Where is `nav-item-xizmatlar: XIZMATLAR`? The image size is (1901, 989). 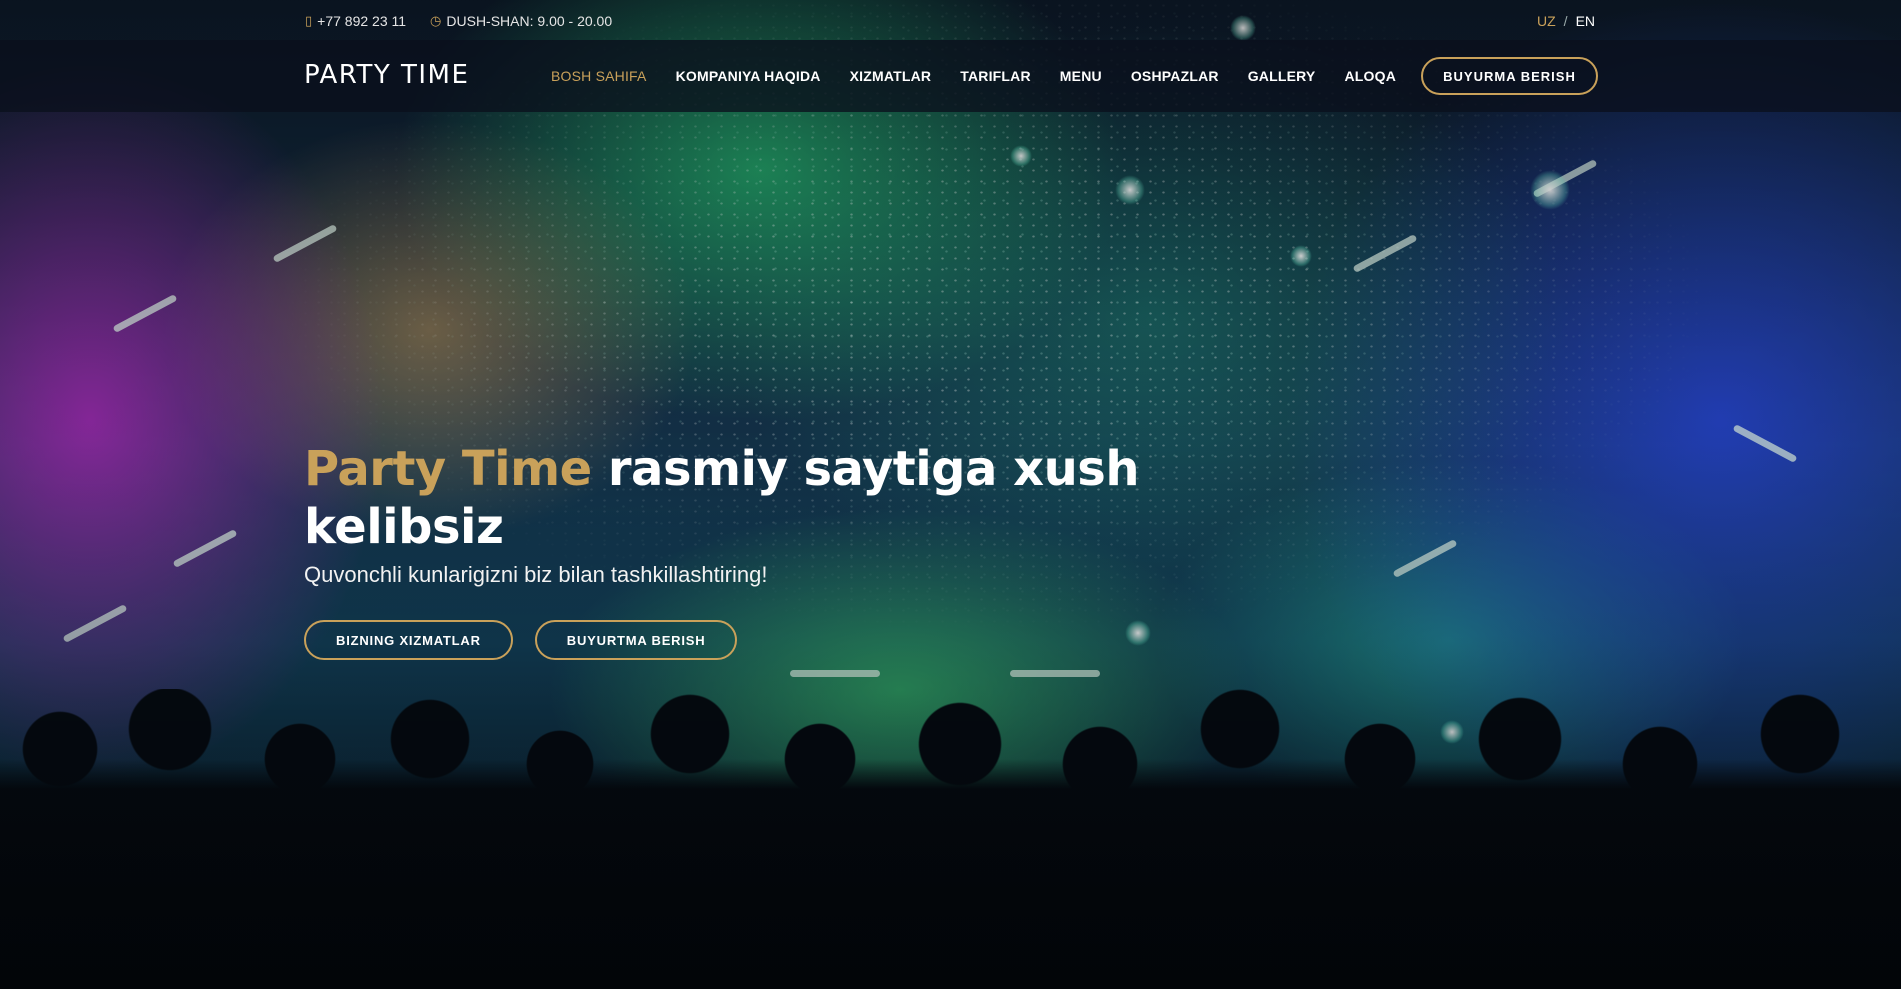 nav-item-xizmatlar: XIZMATLAR is located at coordinates (891, 76).